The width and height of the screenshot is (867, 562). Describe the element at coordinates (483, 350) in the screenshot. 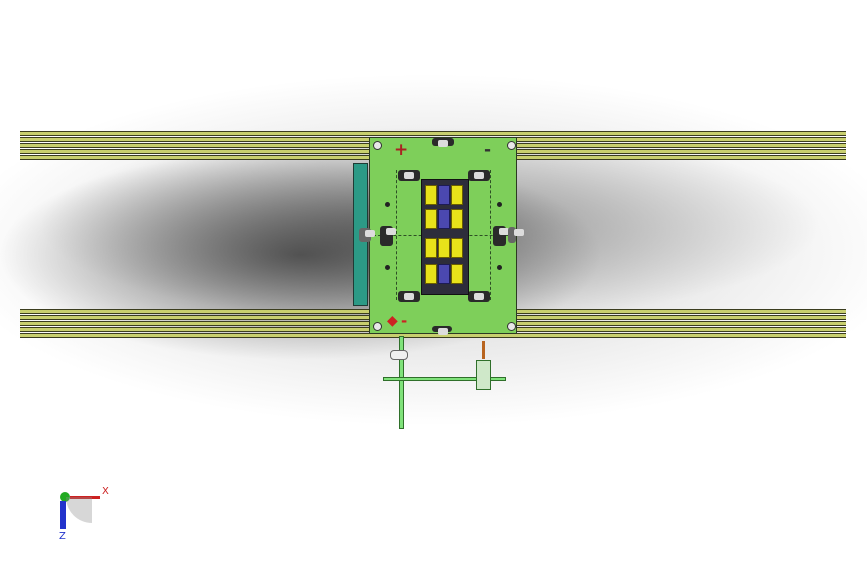

I see `pin` at that location.